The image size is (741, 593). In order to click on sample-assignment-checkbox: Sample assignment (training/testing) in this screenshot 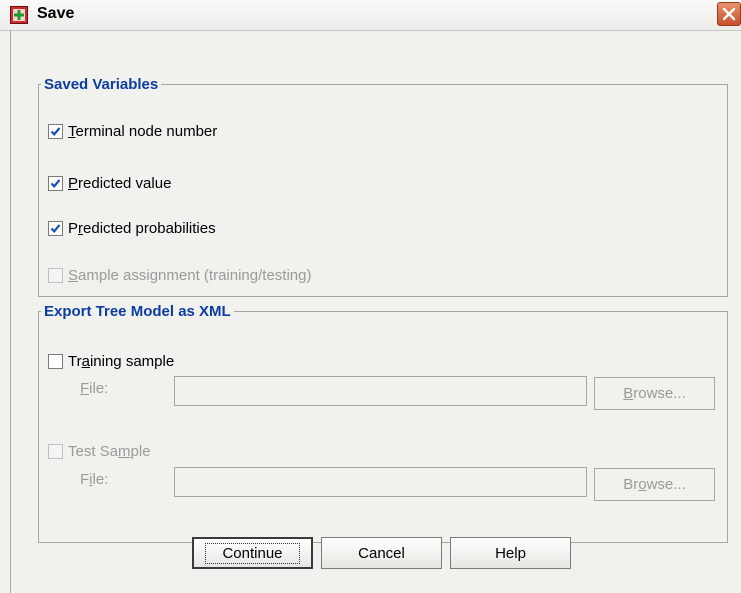, I will do `click(179, 275)`.